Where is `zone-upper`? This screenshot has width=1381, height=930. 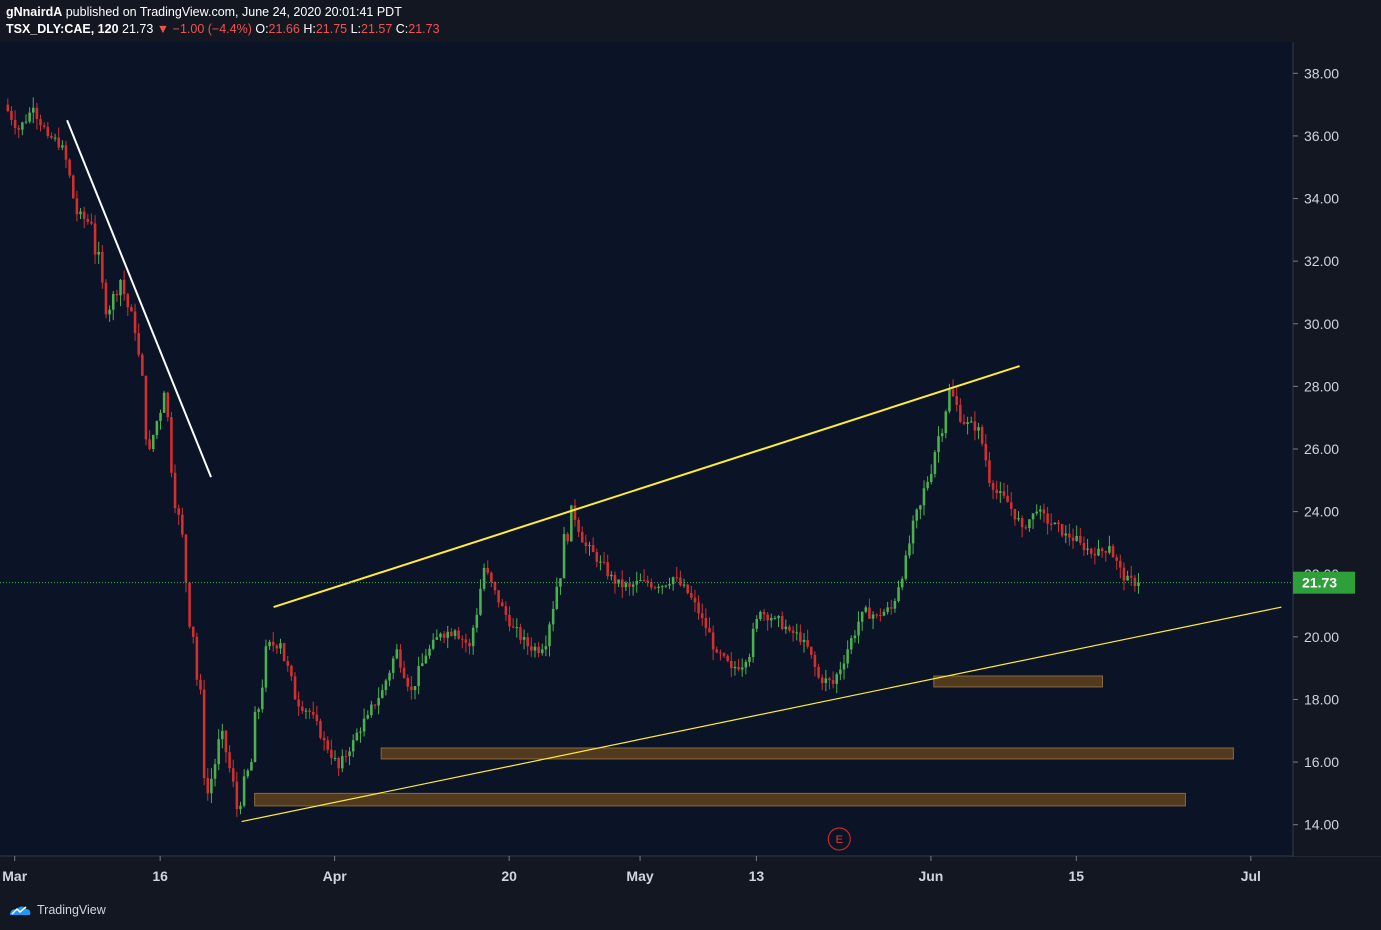 zone-upper is located at coordinates (1018, 681).